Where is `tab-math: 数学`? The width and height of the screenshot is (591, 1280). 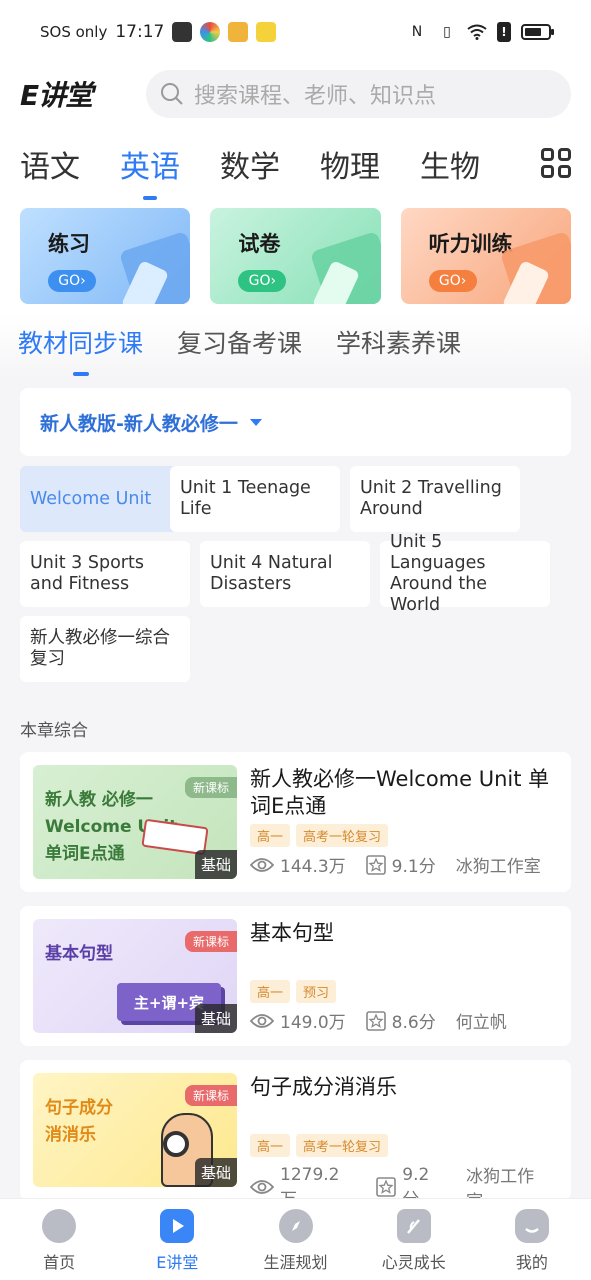 tab-math: 数学 is located at coordinates (250, 164).